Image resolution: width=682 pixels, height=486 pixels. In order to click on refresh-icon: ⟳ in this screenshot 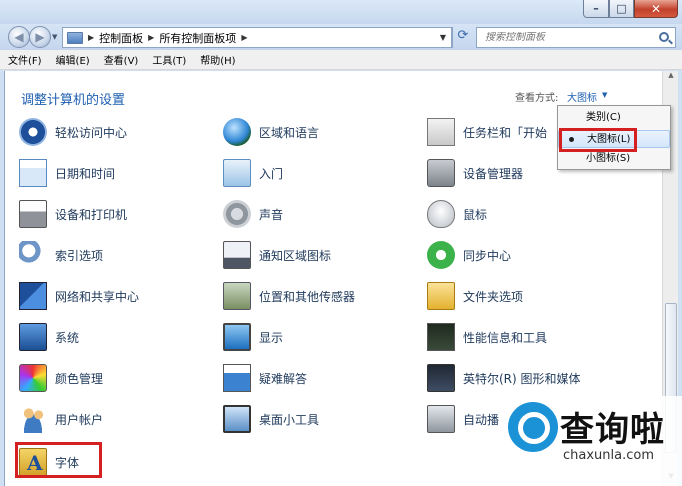, I will do `click(463, 35)`.